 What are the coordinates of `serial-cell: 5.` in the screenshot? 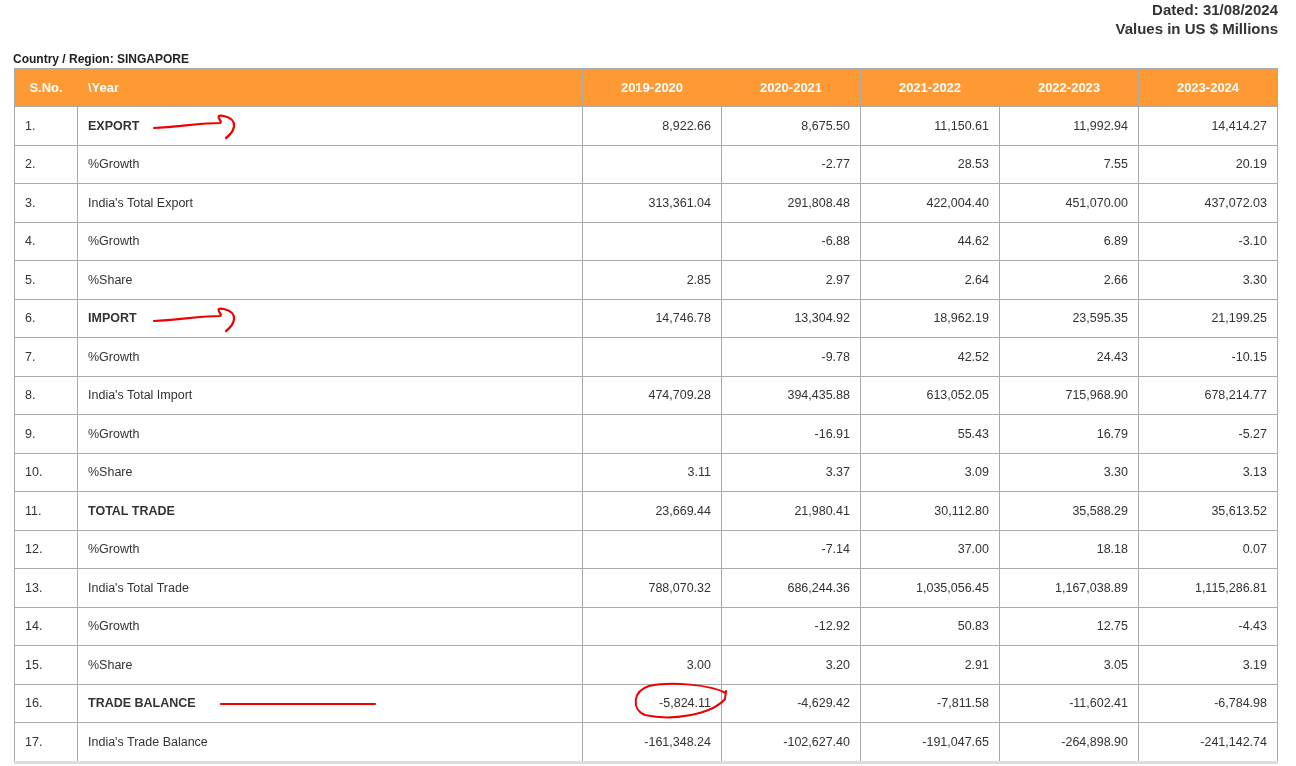 It's located at (46, 279).